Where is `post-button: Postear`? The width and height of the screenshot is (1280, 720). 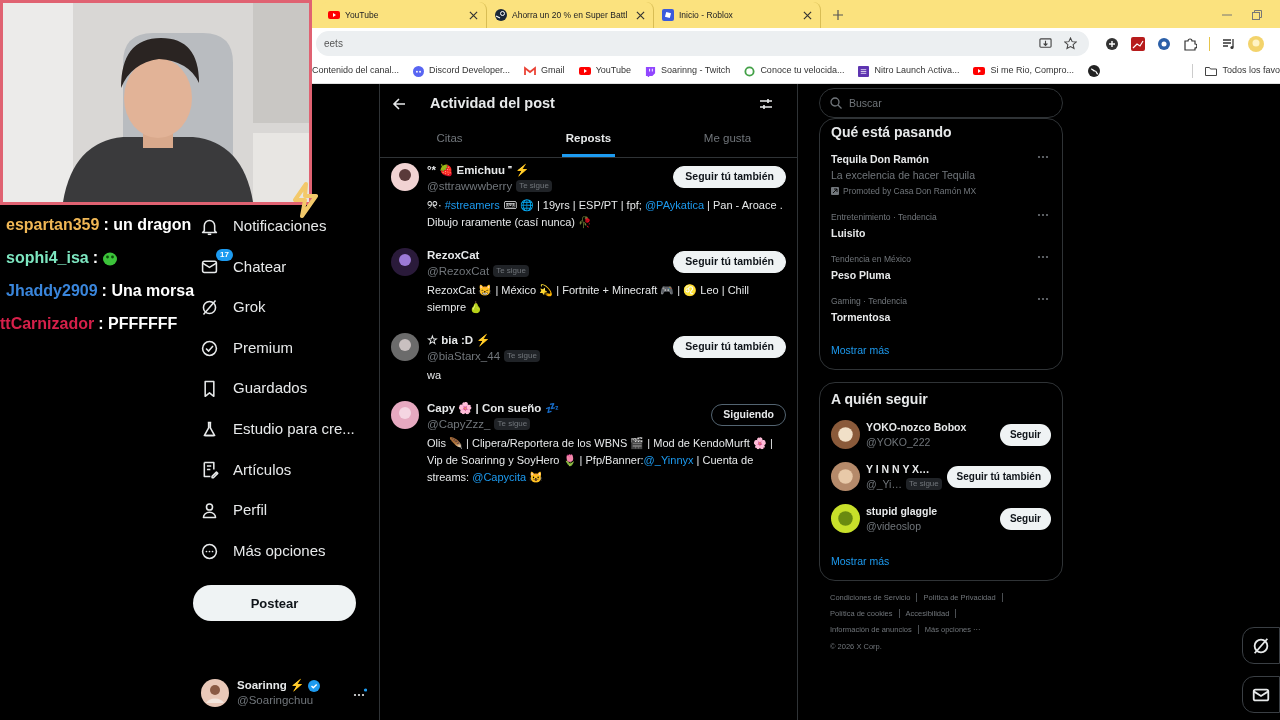
post-button: Postear is located at coordinates (274, 603).